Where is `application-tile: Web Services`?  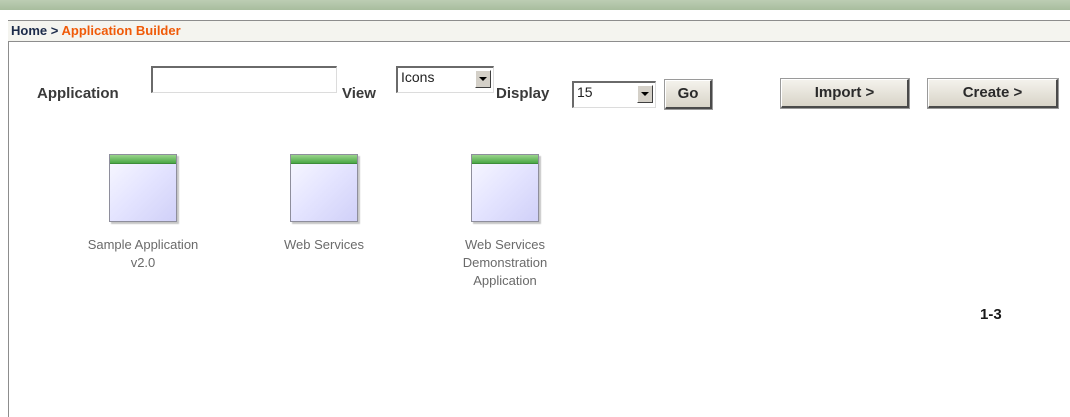
application-tile: Web Services is located at coordinates (324, 204).